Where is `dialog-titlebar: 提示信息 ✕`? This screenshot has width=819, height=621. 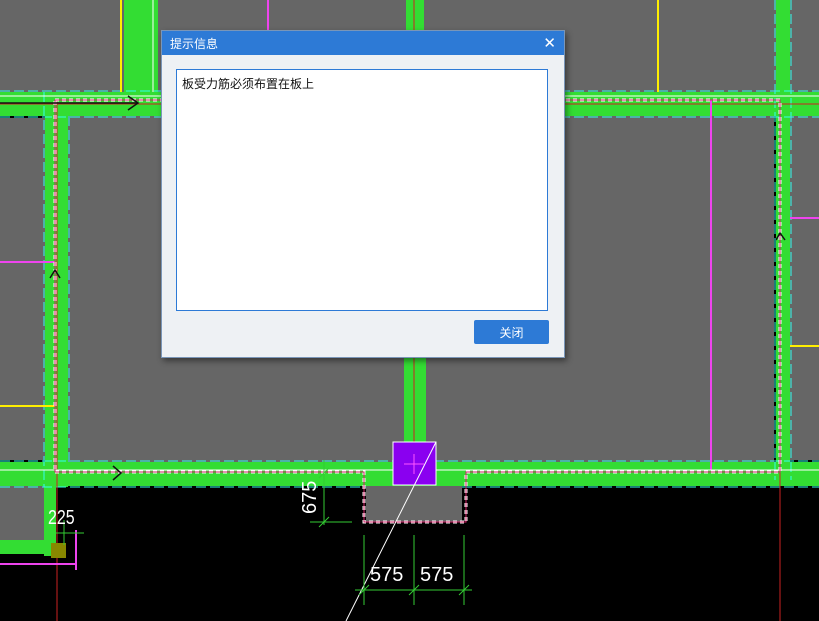 dialog-titlebar: 提示信息 ✕ is located at coordinates (363, 43).